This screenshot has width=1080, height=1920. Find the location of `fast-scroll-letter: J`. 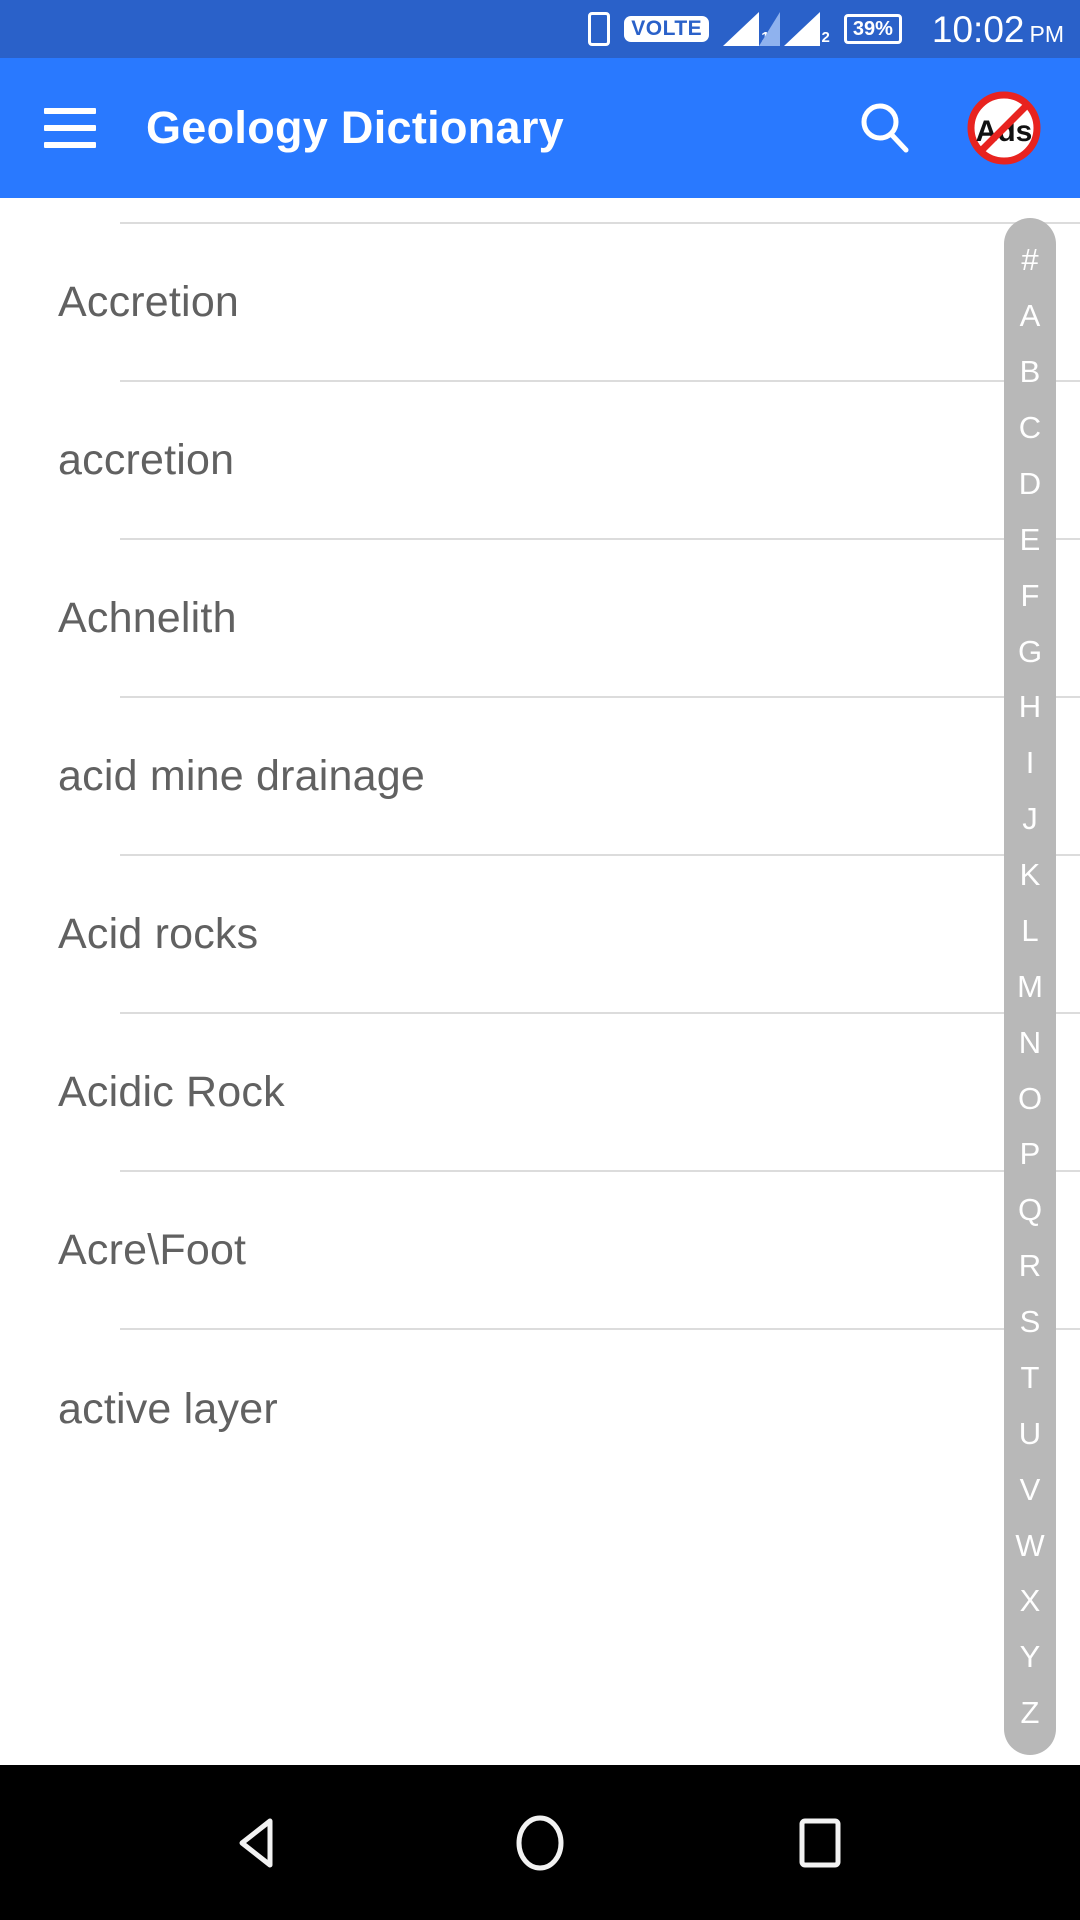

fast-scroll-letter: J is located at coordinates (1030, 818).